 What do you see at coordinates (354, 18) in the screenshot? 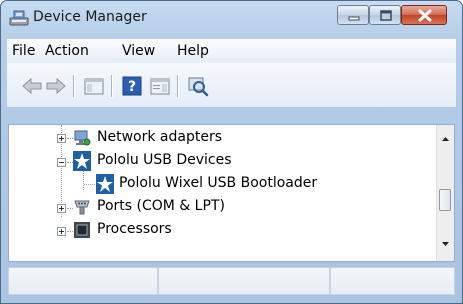
I see `minimize-icon` at bounding box center [354, 18].